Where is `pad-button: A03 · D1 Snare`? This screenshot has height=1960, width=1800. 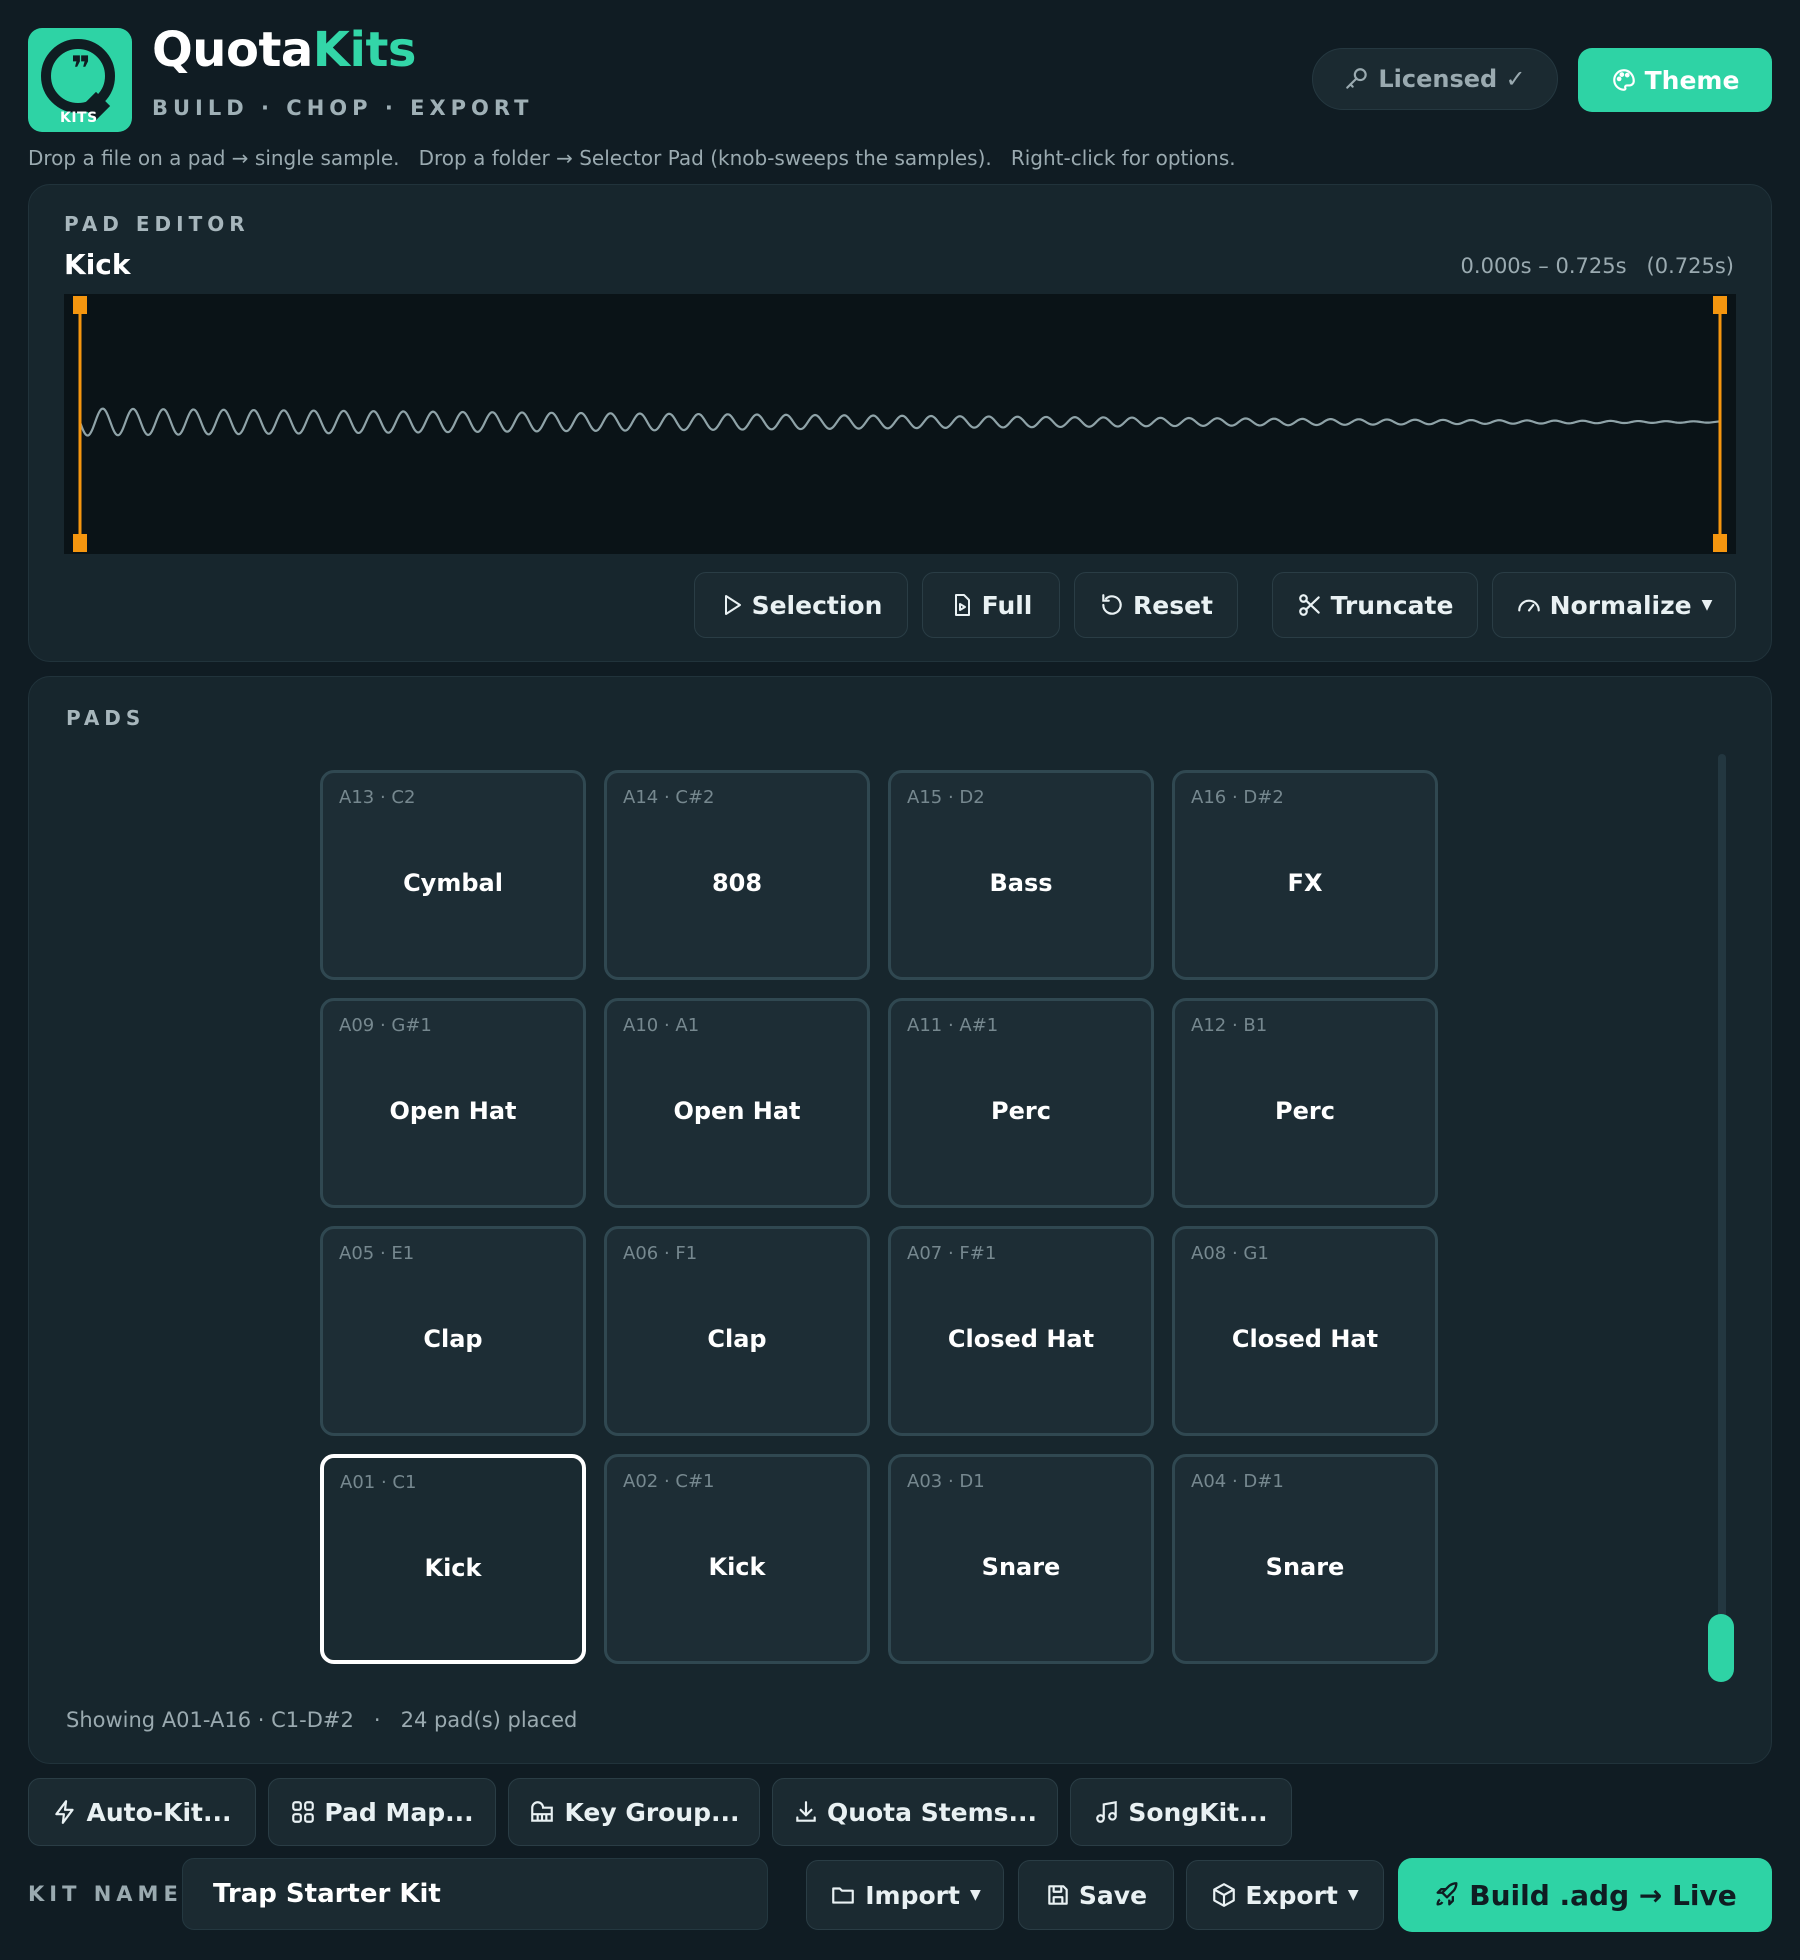 pad-button: A03 · D1 Snare is located at coordinates (1021, 1559).